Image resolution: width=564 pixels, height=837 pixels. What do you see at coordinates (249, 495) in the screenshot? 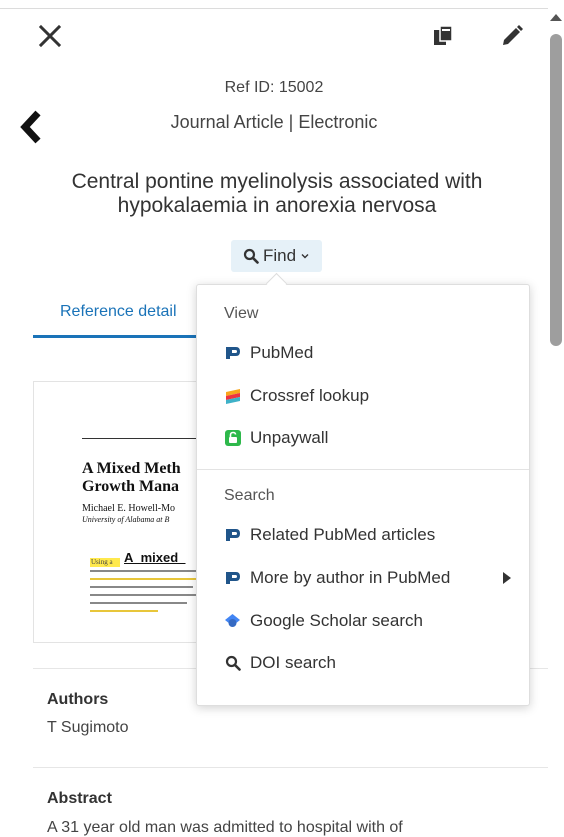
I see `menu-search-heading: Search` at bounding box center [249, 495].